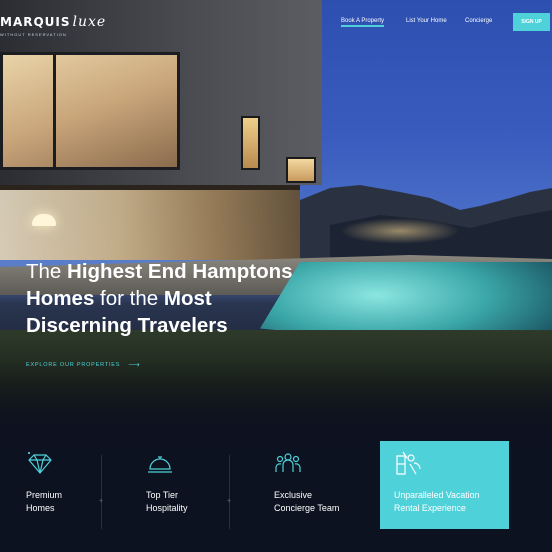 The image size is (552, 552). I want to click on headline-text-bold: Homes, so click(60, 298).